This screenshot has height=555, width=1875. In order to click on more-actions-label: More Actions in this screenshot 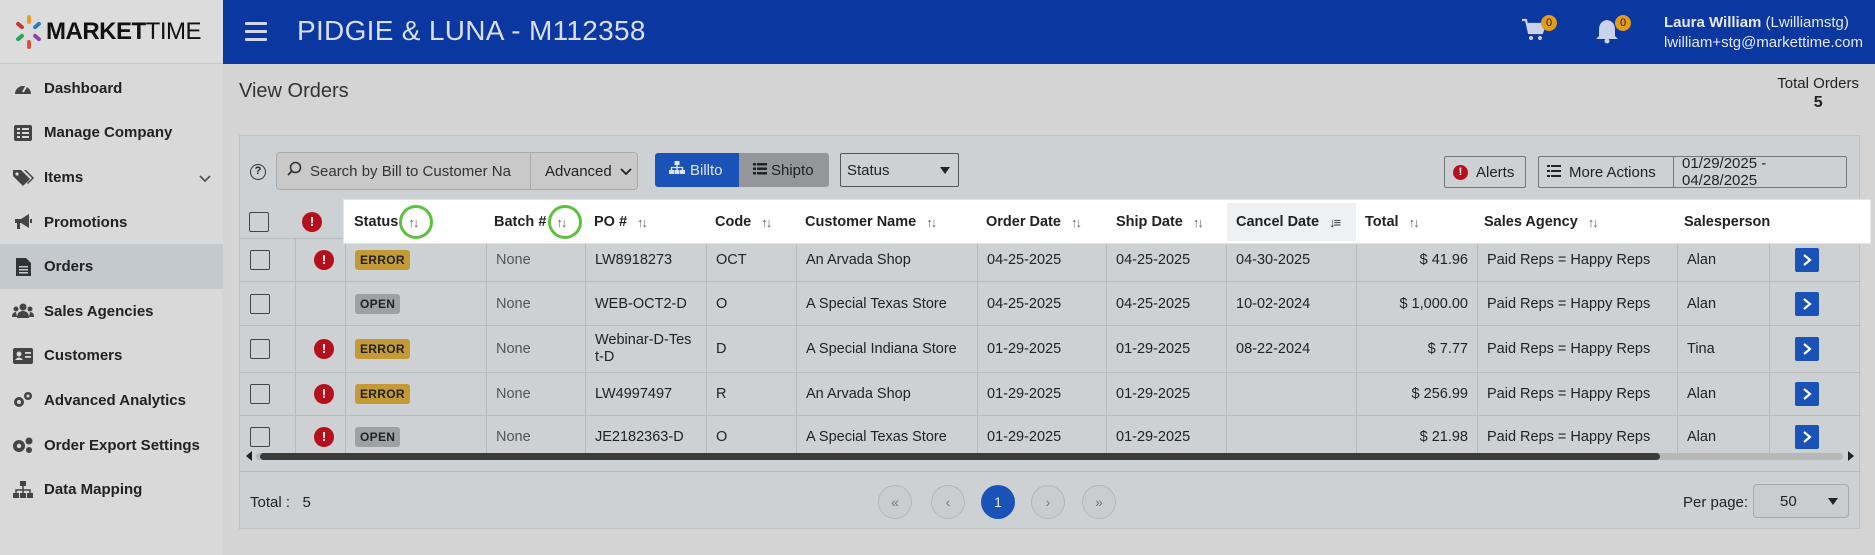, I will do `click(1612, 172)`.